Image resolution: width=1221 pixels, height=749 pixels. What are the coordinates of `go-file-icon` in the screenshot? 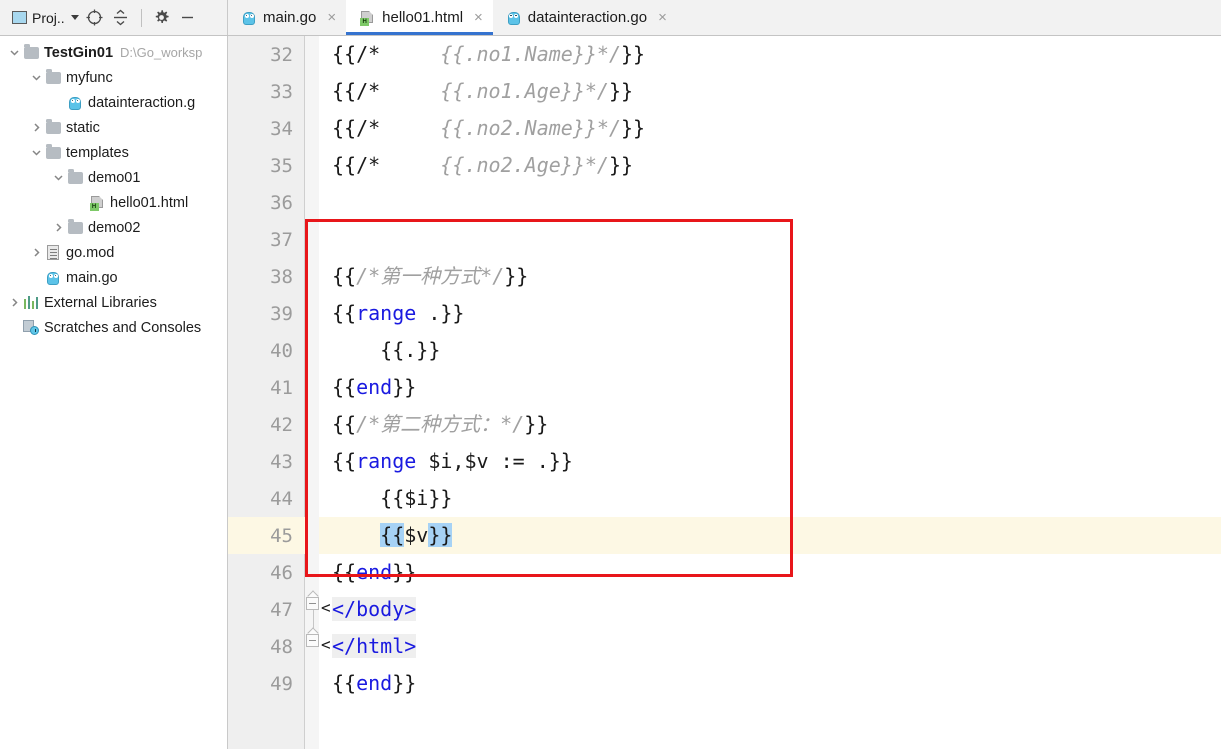 It's located at (75, 103).